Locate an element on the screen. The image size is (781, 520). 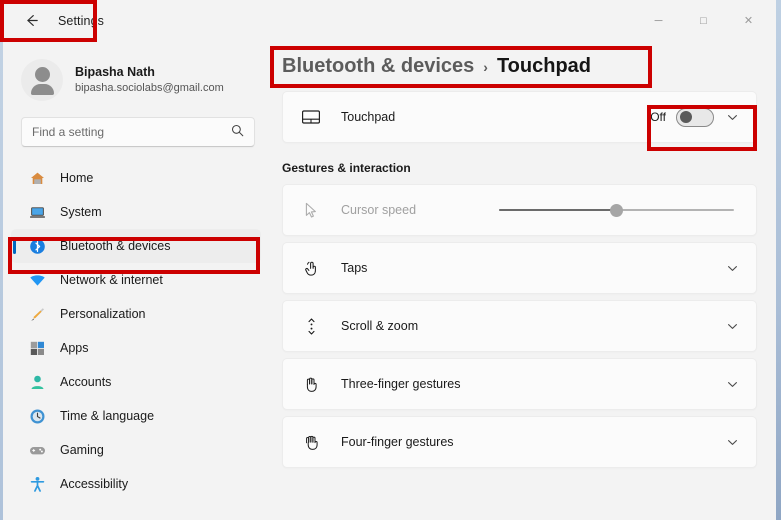
touchpad-toggle-group: Off is located at coordinates (695, 117).